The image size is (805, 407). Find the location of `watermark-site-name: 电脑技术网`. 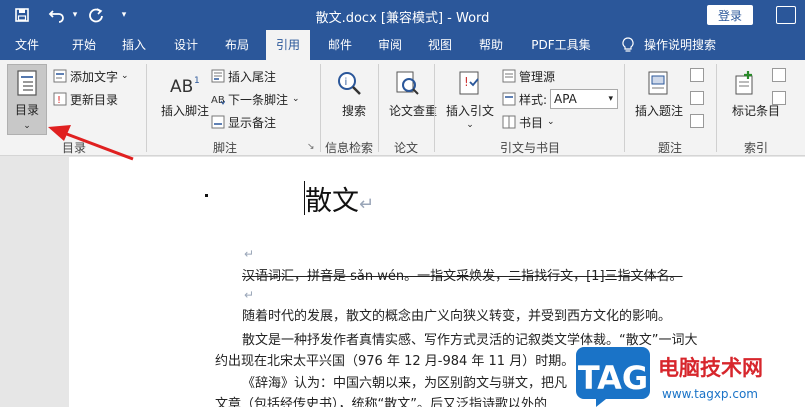

watermark-site-name: 电脑技术网 is located at coordinates (710, 368).